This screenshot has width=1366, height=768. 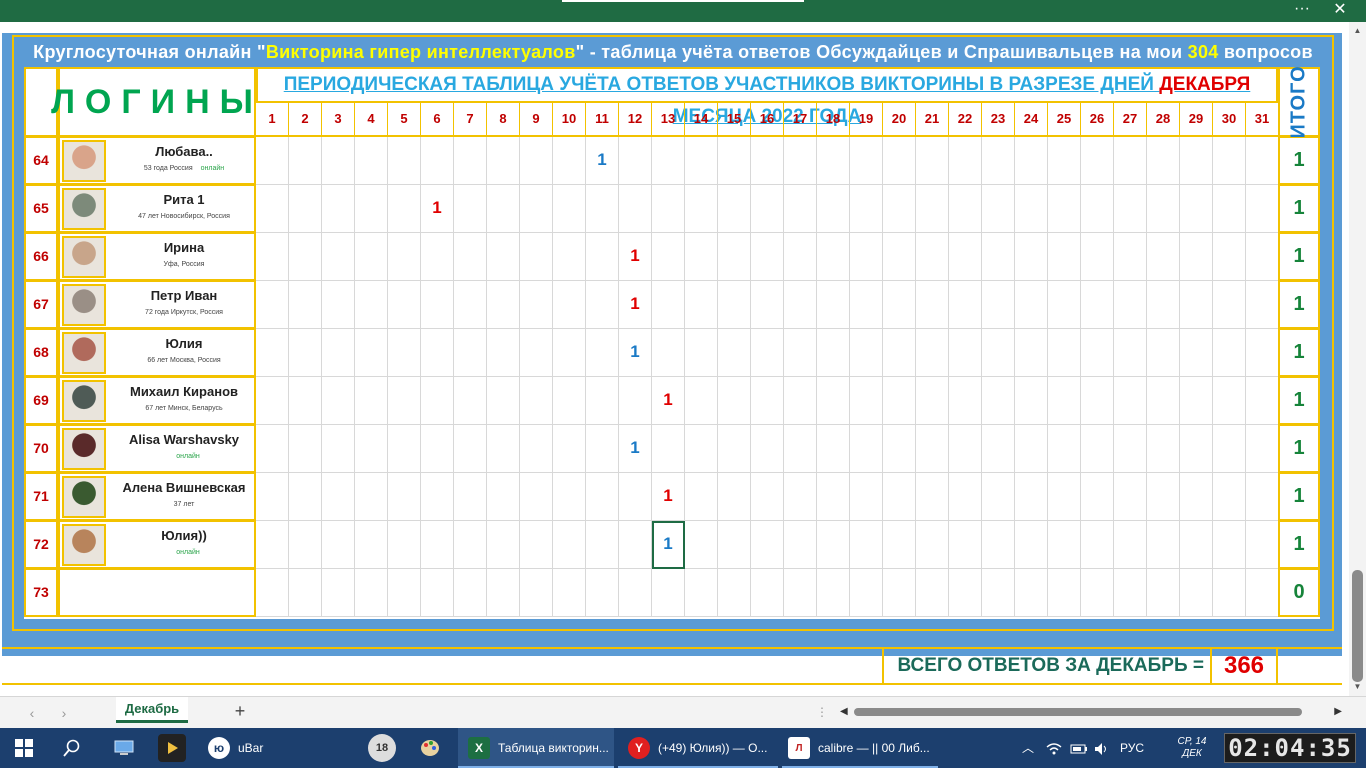 What do you see at coordinates (1130, 120) in the screenshot?
I see `day-header-27: 27` at bounding box center [1130, 120].